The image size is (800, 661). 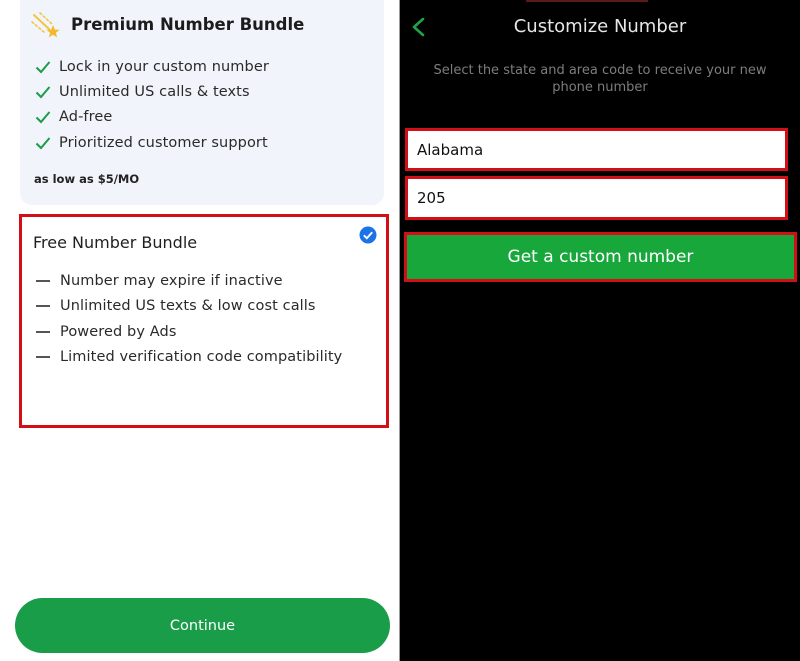 I want to click on free-feature-label: Number may expire if inactive, so click(x=171, y=281).